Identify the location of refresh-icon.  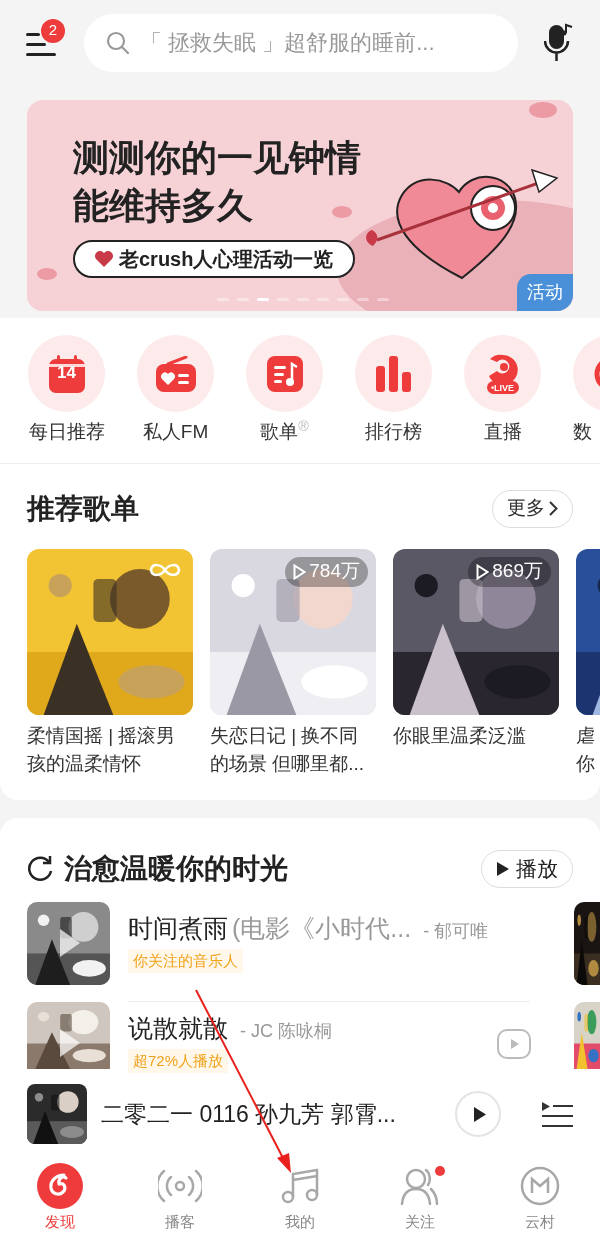
(40, 868).